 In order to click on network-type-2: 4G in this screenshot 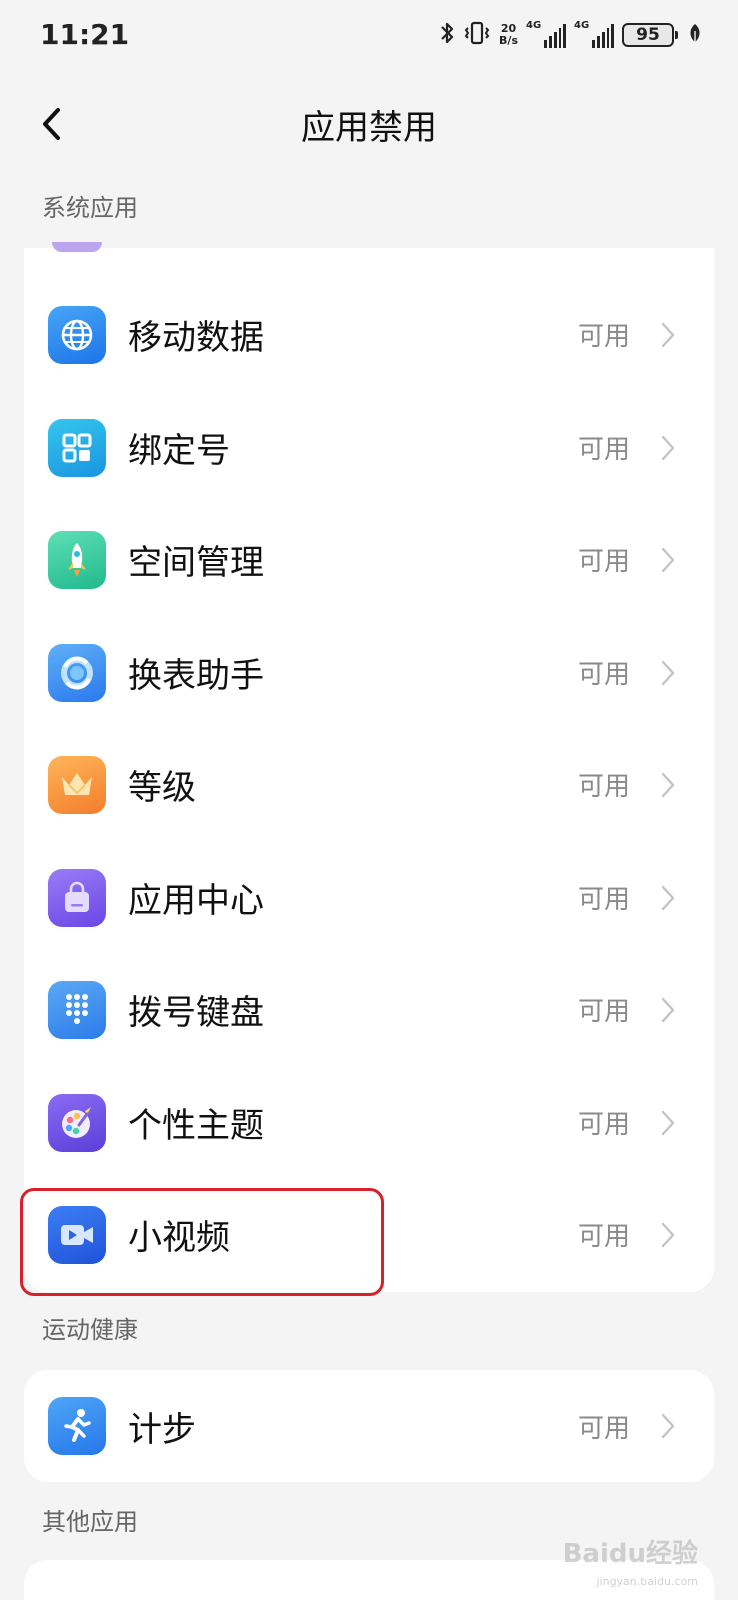, I will do `click(582, 25)`.